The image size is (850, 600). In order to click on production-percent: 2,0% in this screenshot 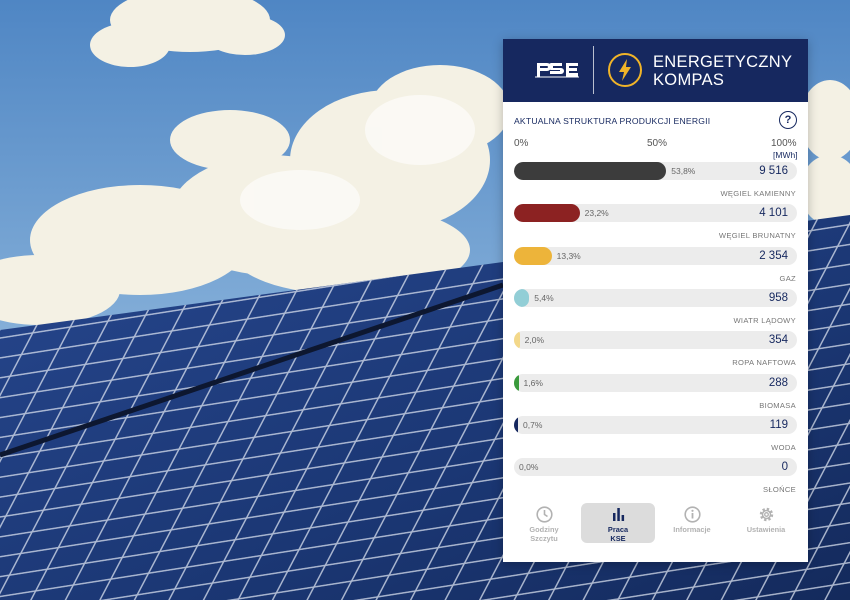, I will do `click(534, 340)`.